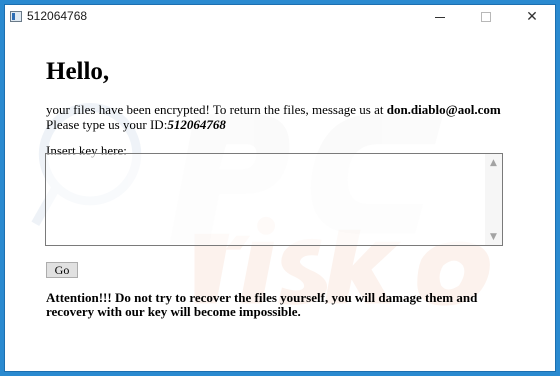  I want to click on greeting-heading: Hello,, so click(78, 71).